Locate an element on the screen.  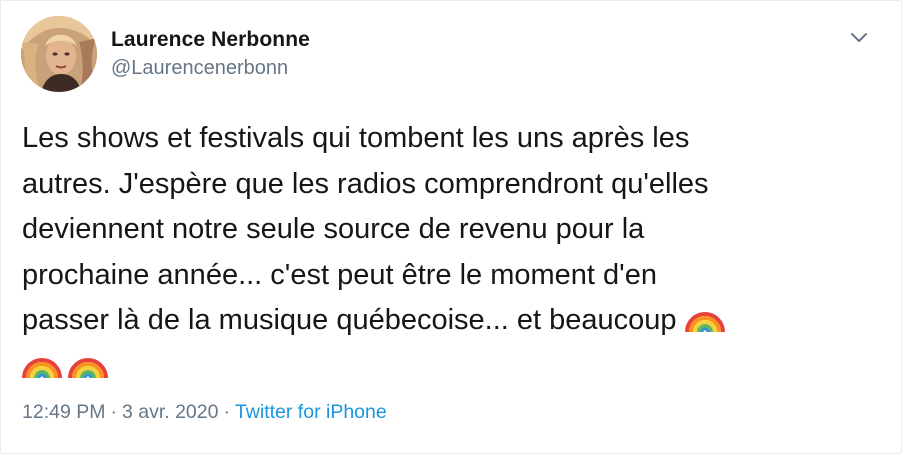
tweet-time: 12:49 PM is located at coordinates (63, 412).